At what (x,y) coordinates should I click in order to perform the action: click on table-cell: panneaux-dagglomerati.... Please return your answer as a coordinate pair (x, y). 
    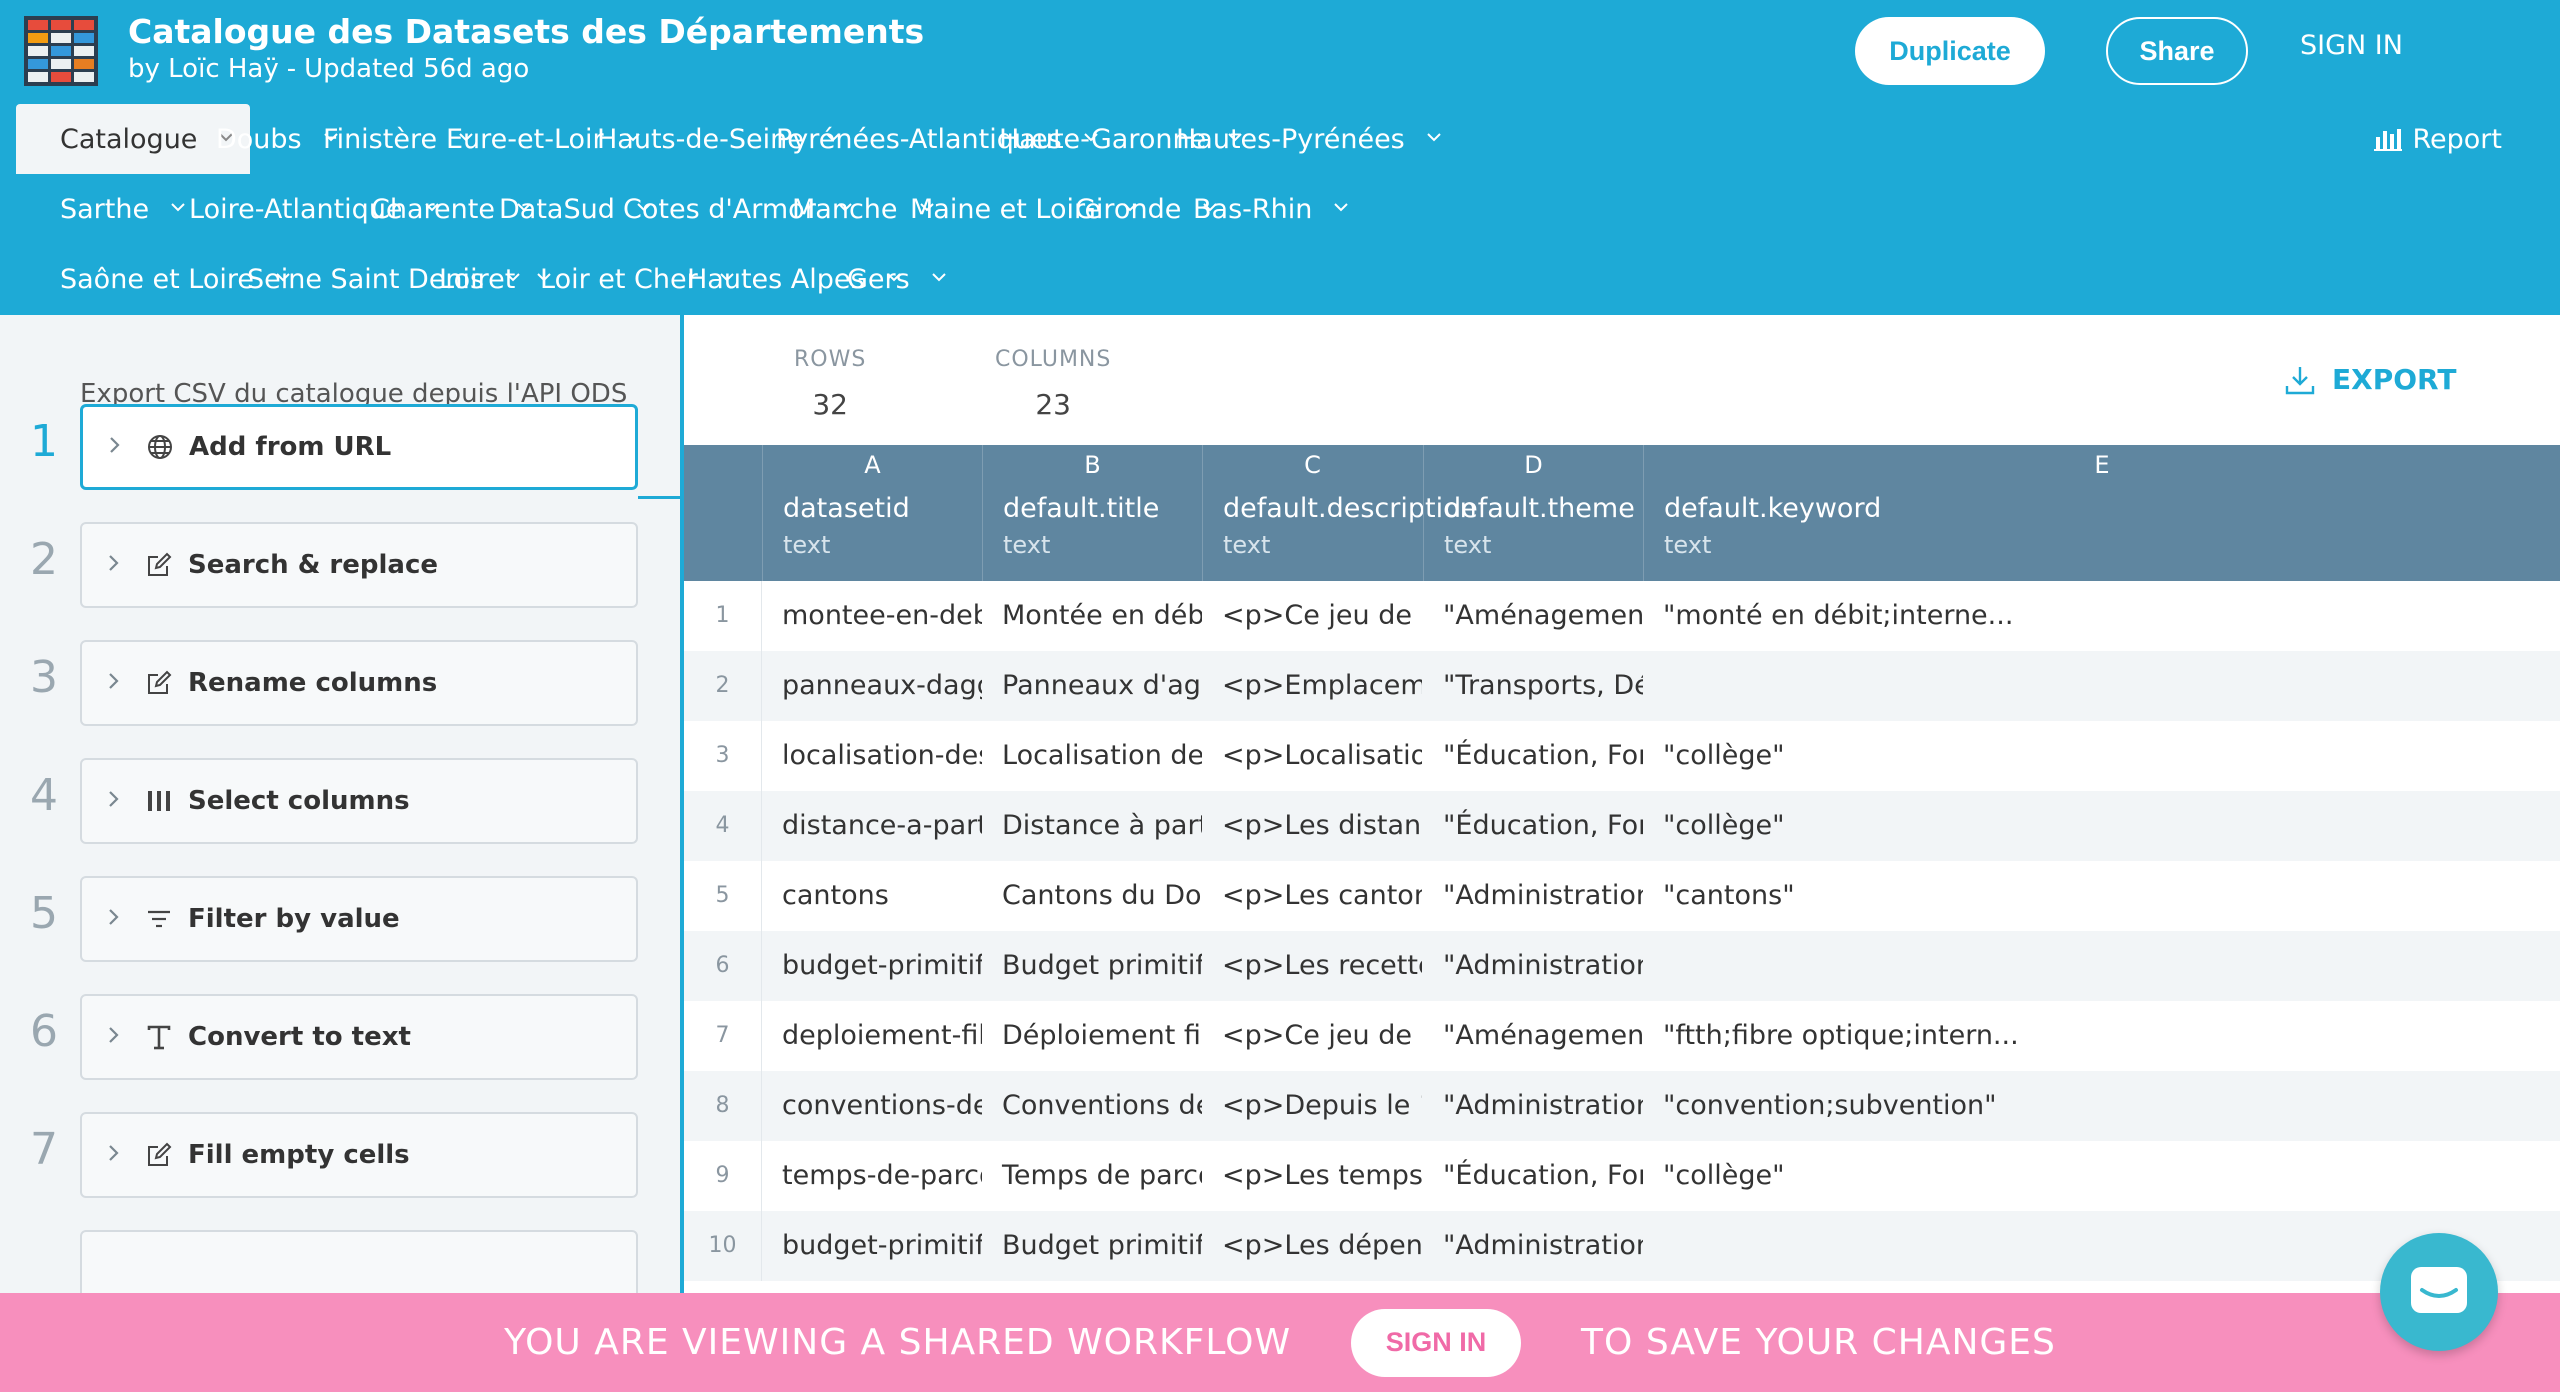
    Looking at the image, I should click on (872, 686).